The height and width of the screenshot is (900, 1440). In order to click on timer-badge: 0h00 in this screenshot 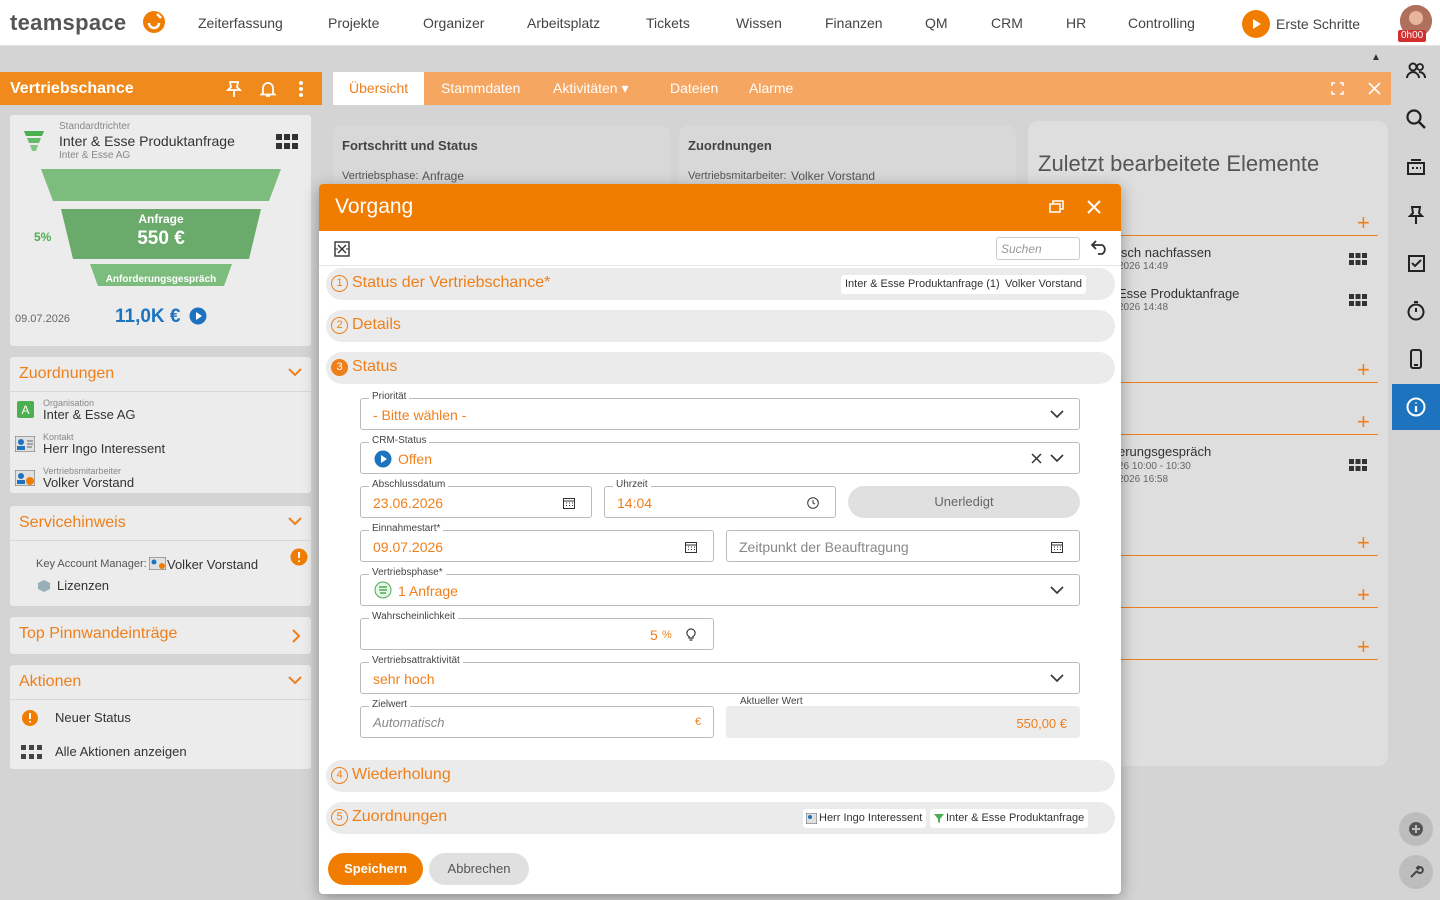, I will do `click(1412, 36)`.